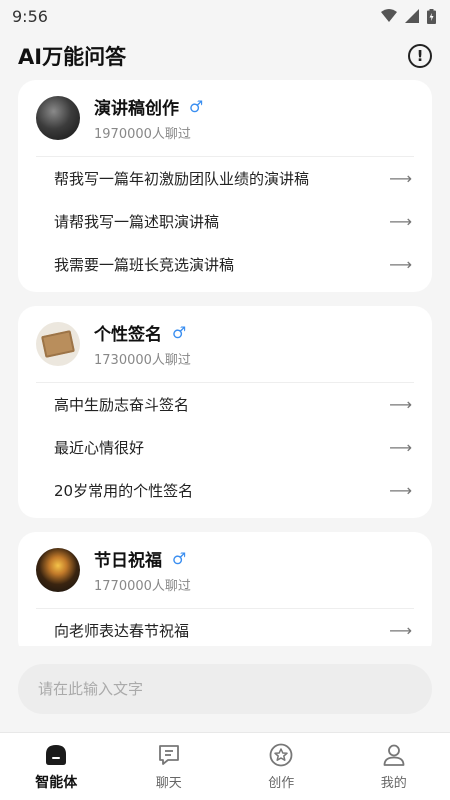 The width and height of the screenshot is (450, 800). I want to click on question-text: 请帮我写一篇述职演讲稿, so click(137, 222).